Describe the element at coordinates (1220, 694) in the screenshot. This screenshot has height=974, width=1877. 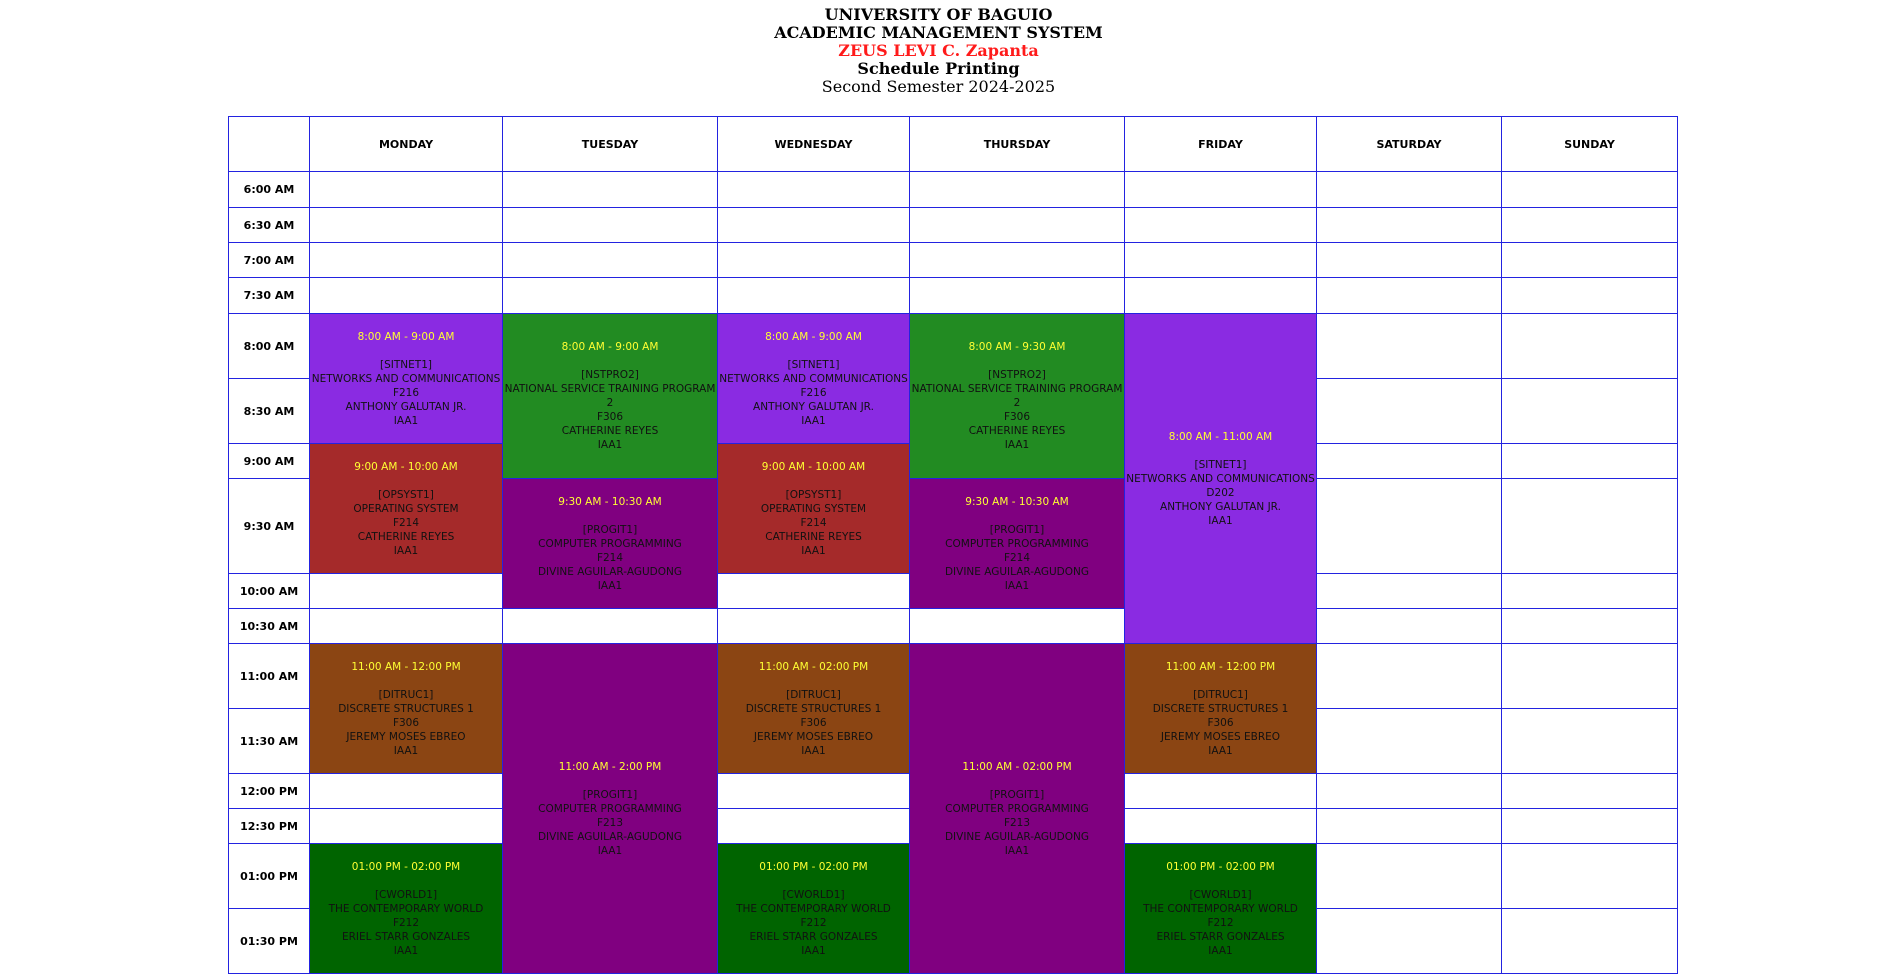
I see `course-code: [DITRUC1]` at that location.